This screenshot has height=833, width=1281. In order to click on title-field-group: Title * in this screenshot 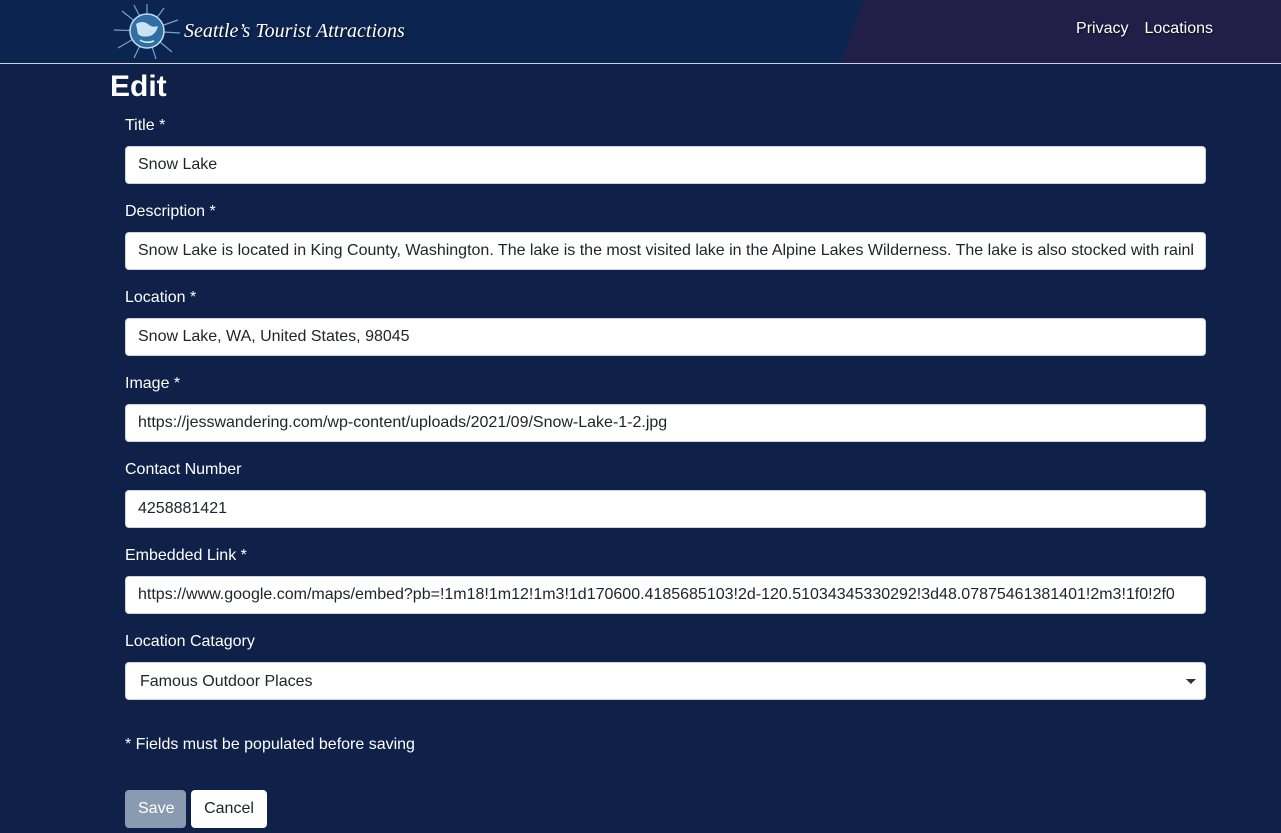, I will do `click(665, 152)`.